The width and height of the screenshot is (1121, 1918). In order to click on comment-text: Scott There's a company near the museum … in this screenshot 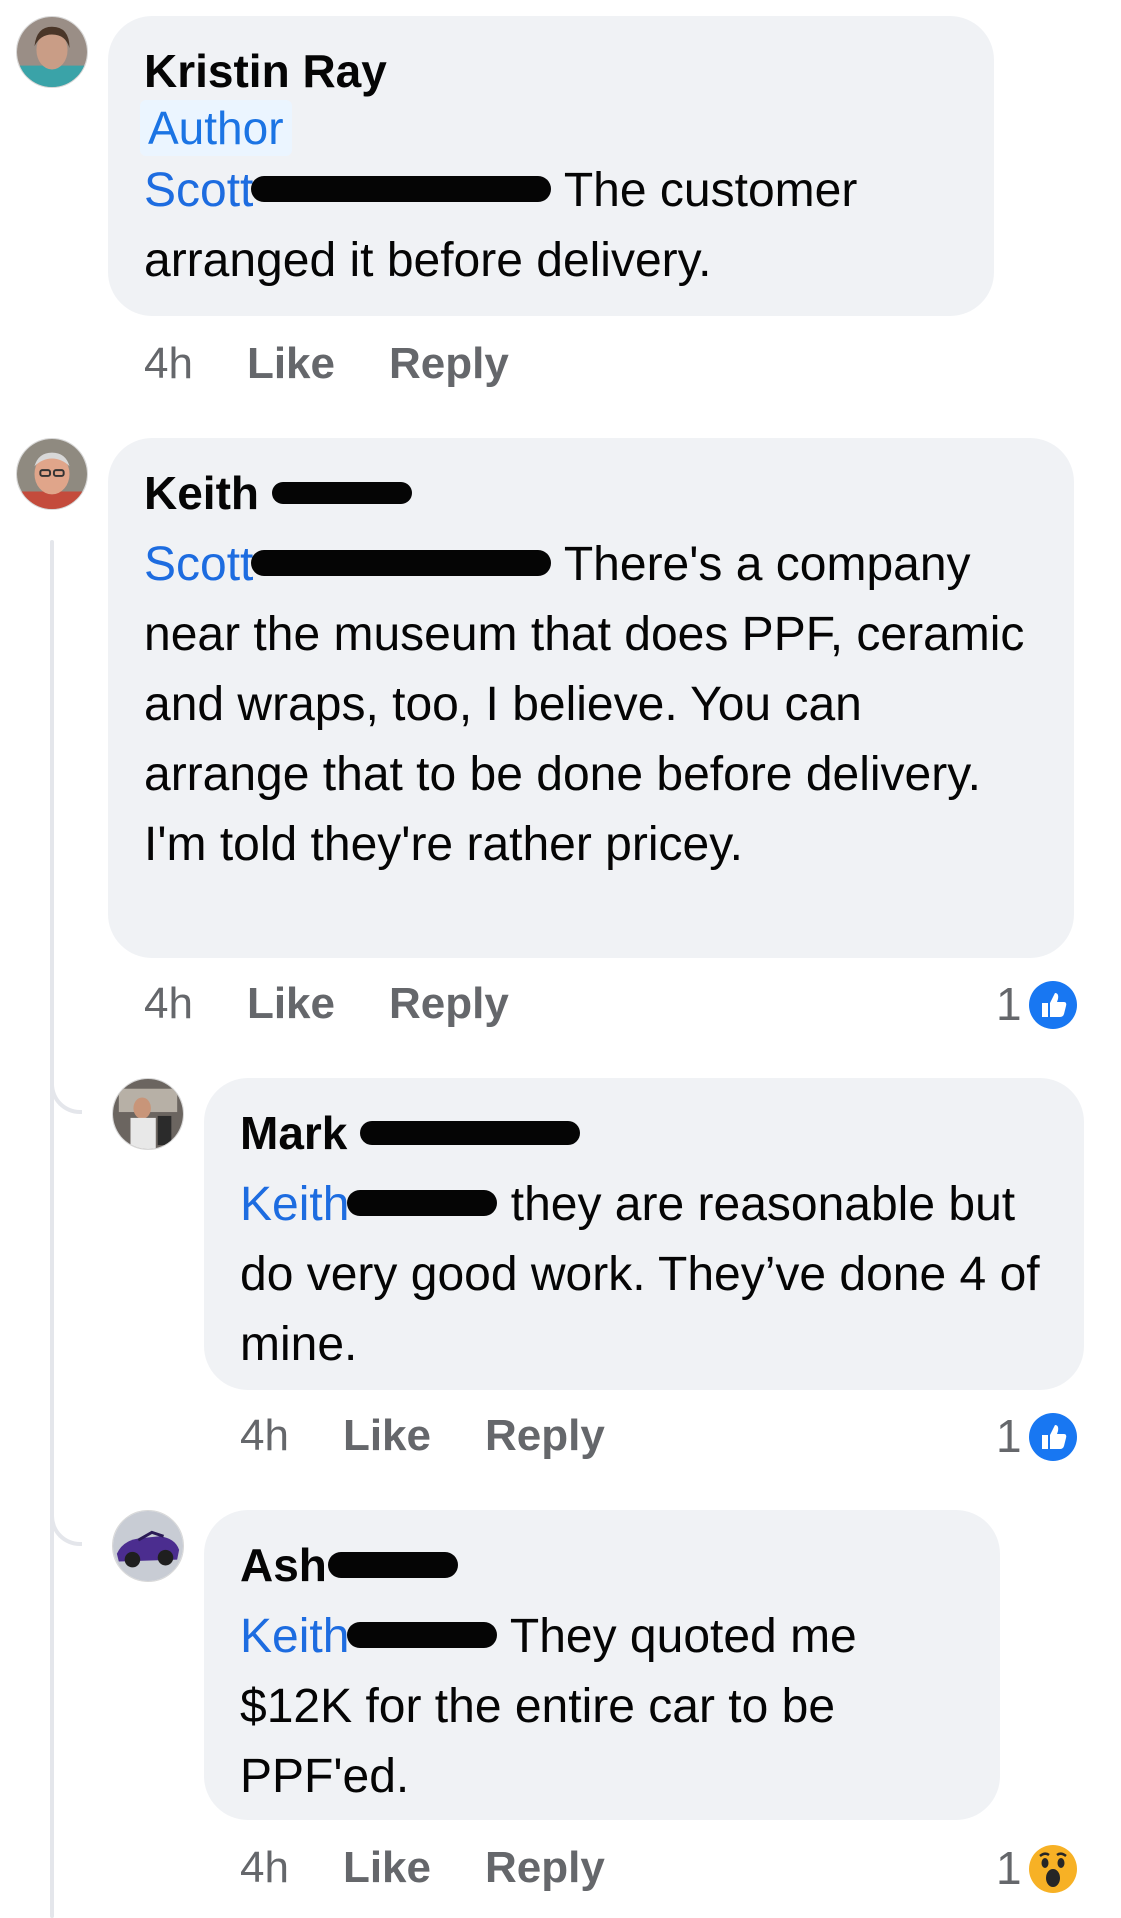, I will do `click(584, 704)`.